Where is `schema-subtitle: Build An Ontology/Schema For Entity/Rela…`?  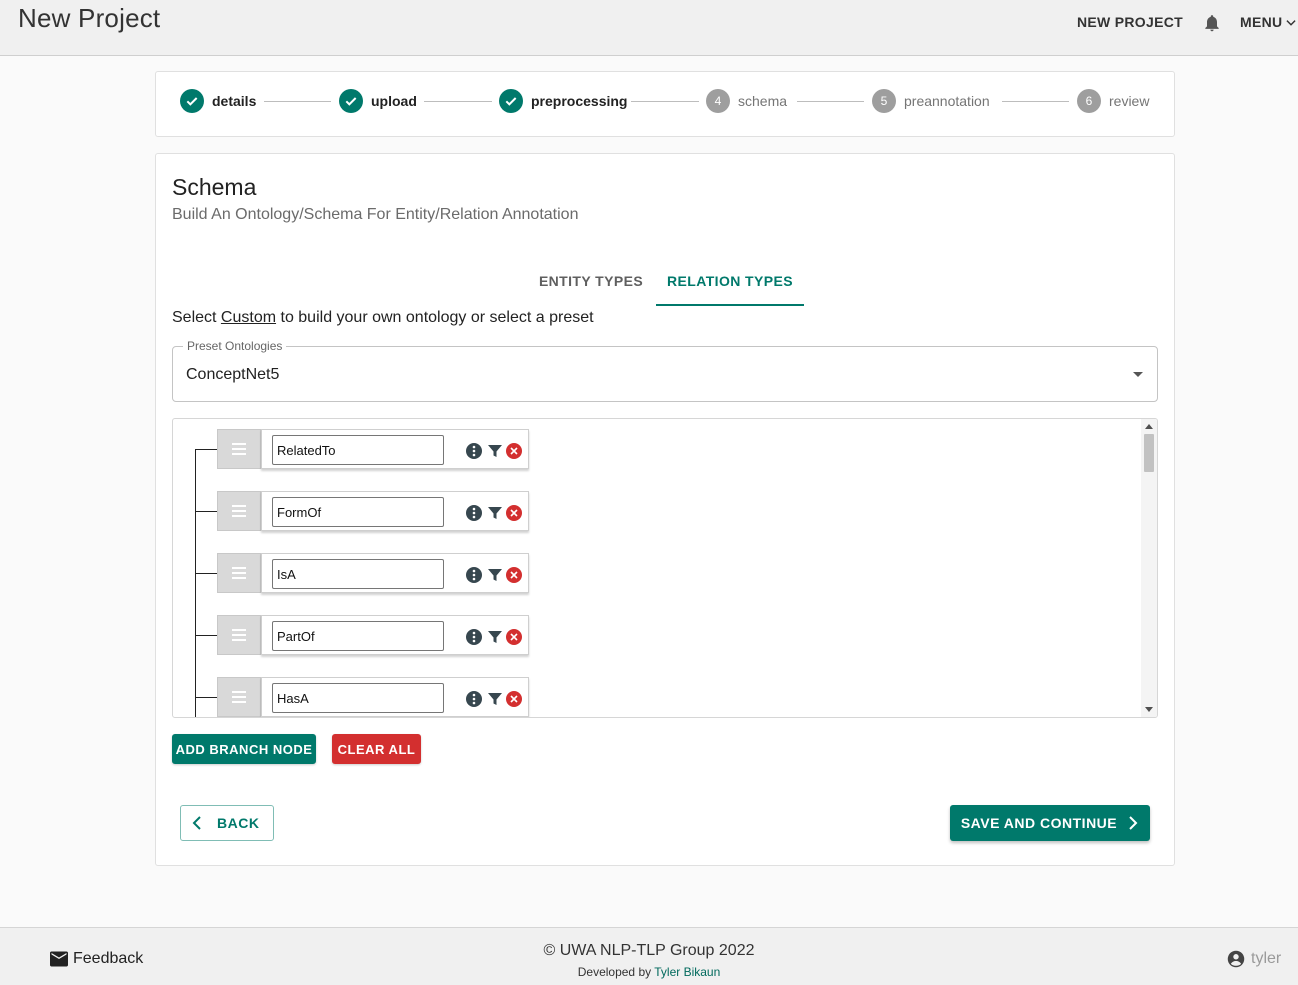
schema-subtitle: Build An Ontology/Schema For Entity/Rela… is located at coordinates (375, 214).